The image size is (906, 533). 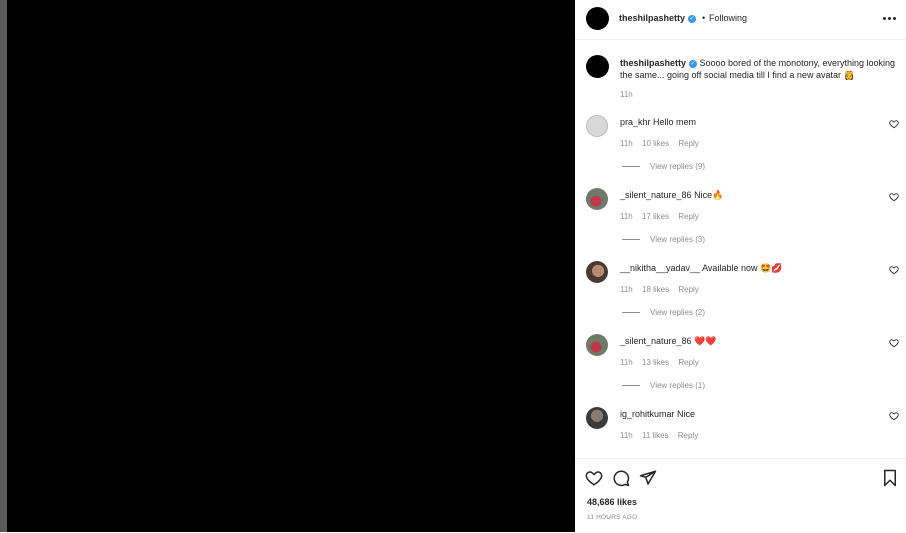 I want to click on post-header: theshilpashetty ✓ • Following, so click(x=740, y=20).